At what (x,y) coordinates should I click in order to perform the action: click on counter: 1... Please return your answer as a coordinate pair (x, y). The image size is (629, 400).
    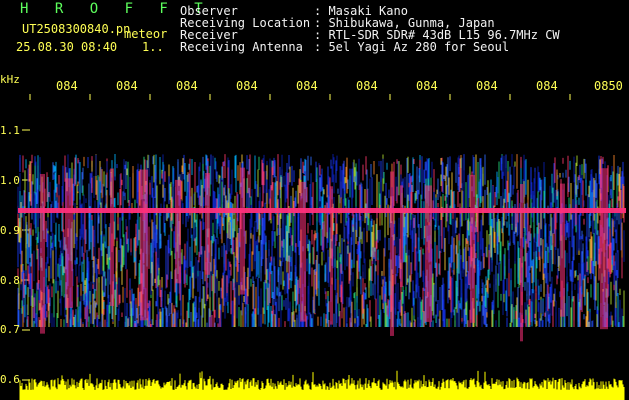
    Looking at the image, I should click on (153, 47).